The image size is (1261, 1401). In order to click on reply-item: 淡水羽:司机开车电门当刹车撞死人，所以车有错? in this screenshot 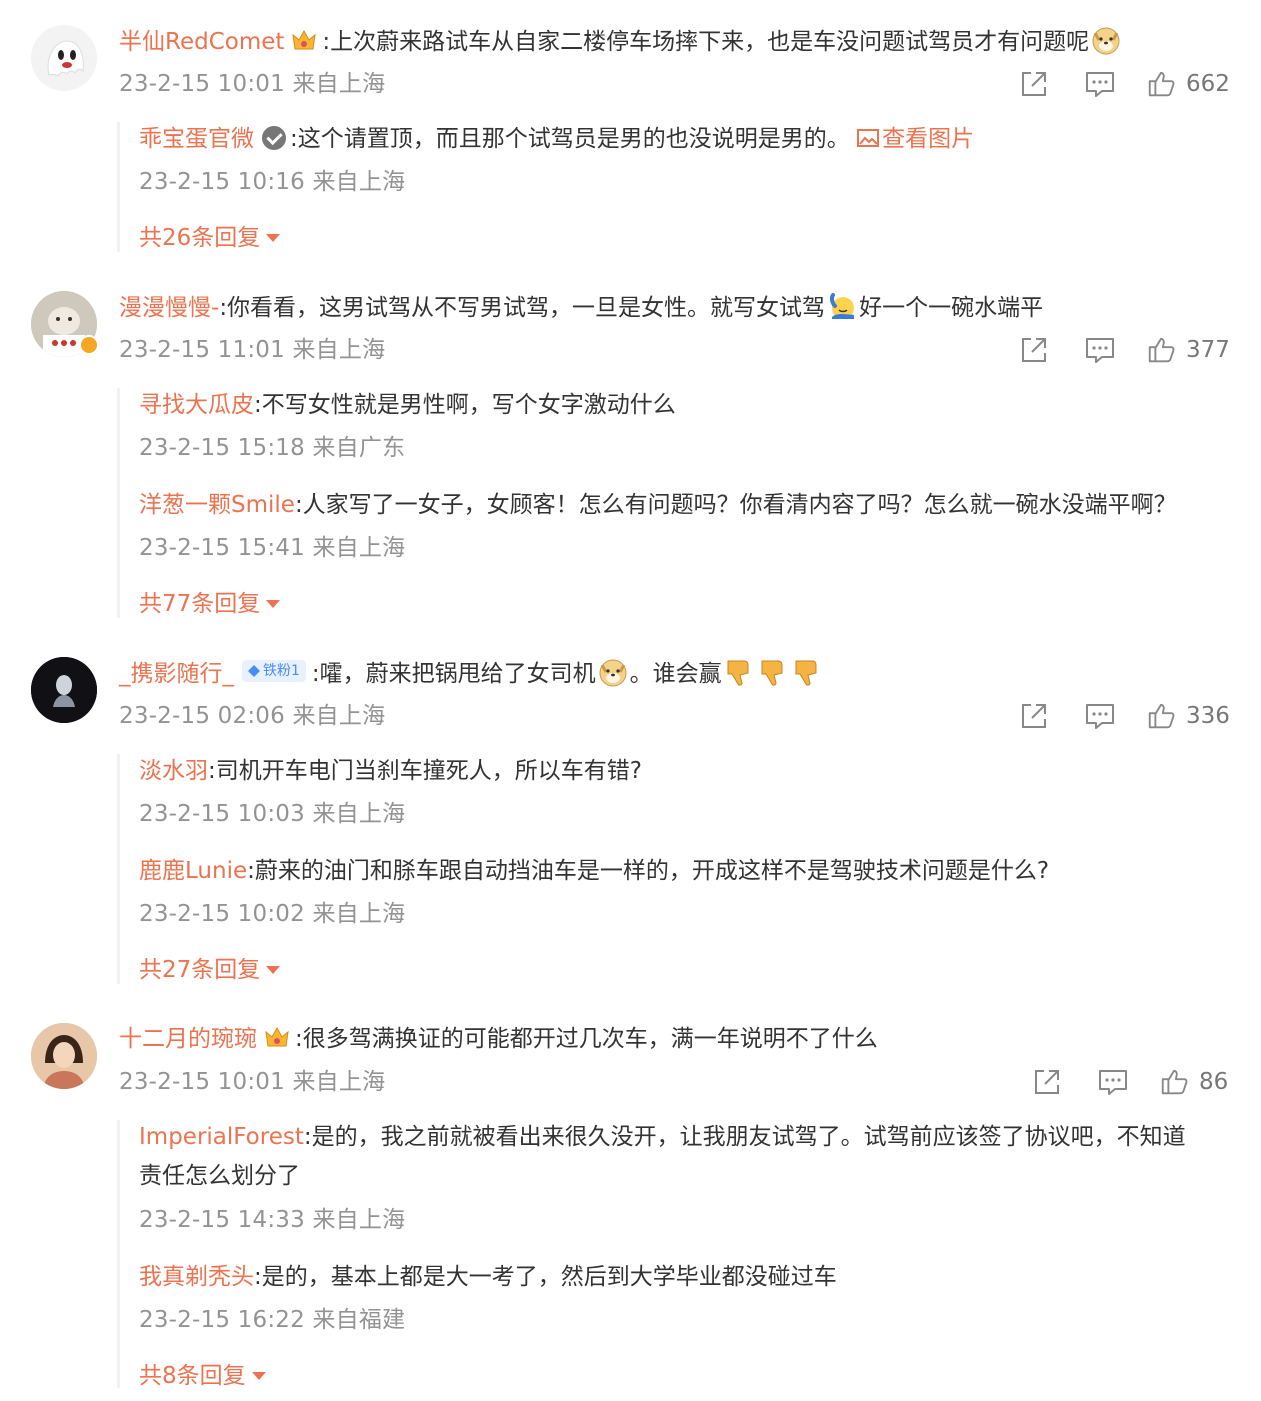, I will do `click(390, 771)`.